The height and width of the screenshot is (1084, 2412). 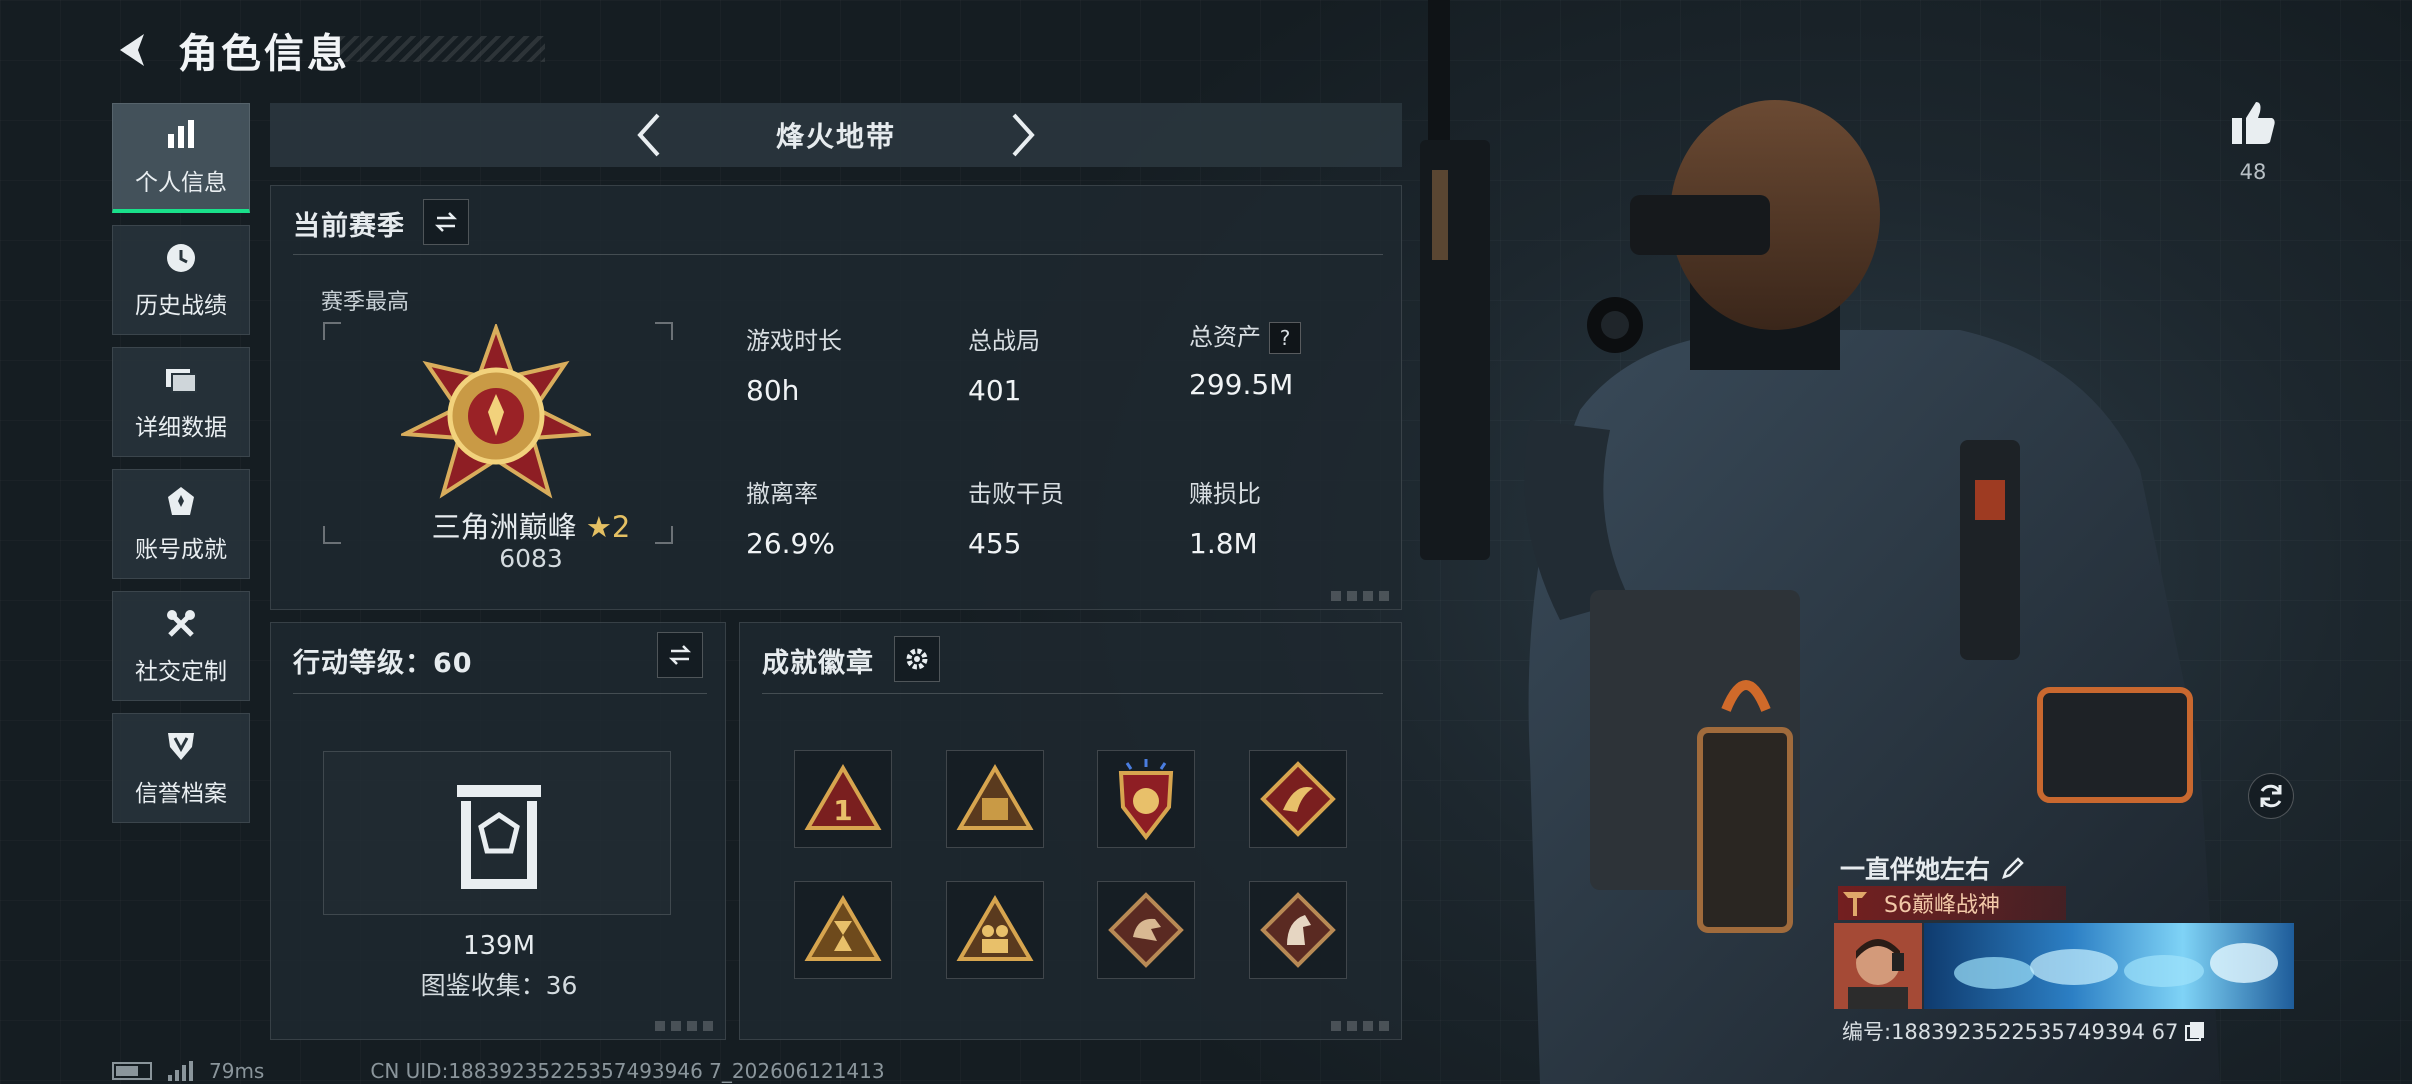 I want to click on sidebar-item-label: 社交定制, so click(x=181, y=672).